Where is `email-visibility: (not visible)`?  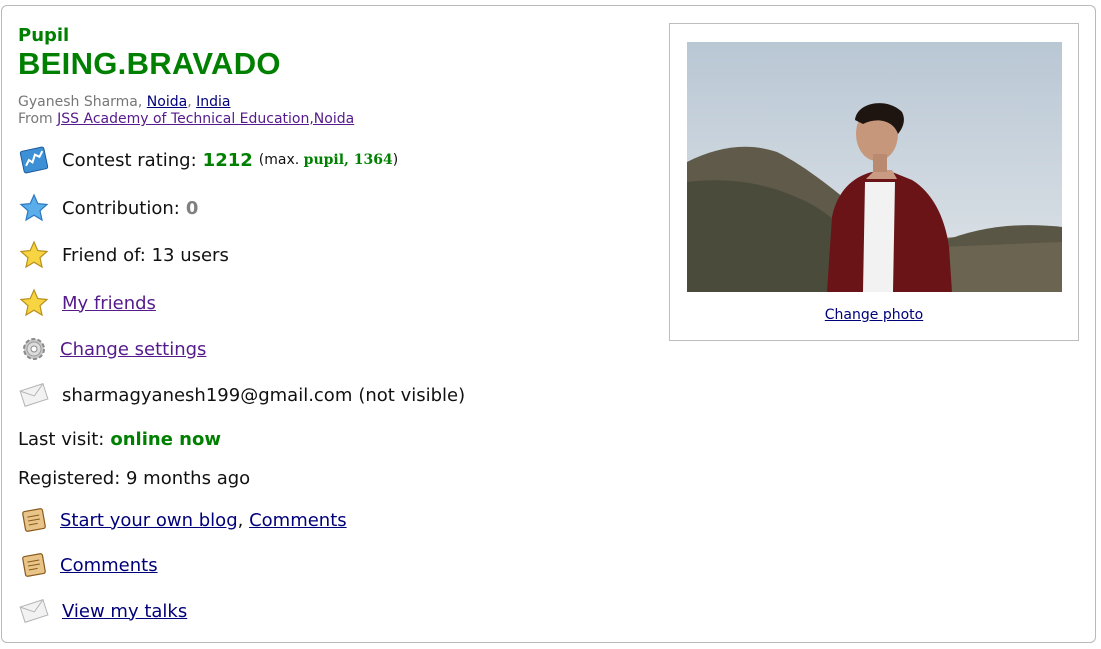 email-visibility: (not visible) is located at coordinates (412, 395).